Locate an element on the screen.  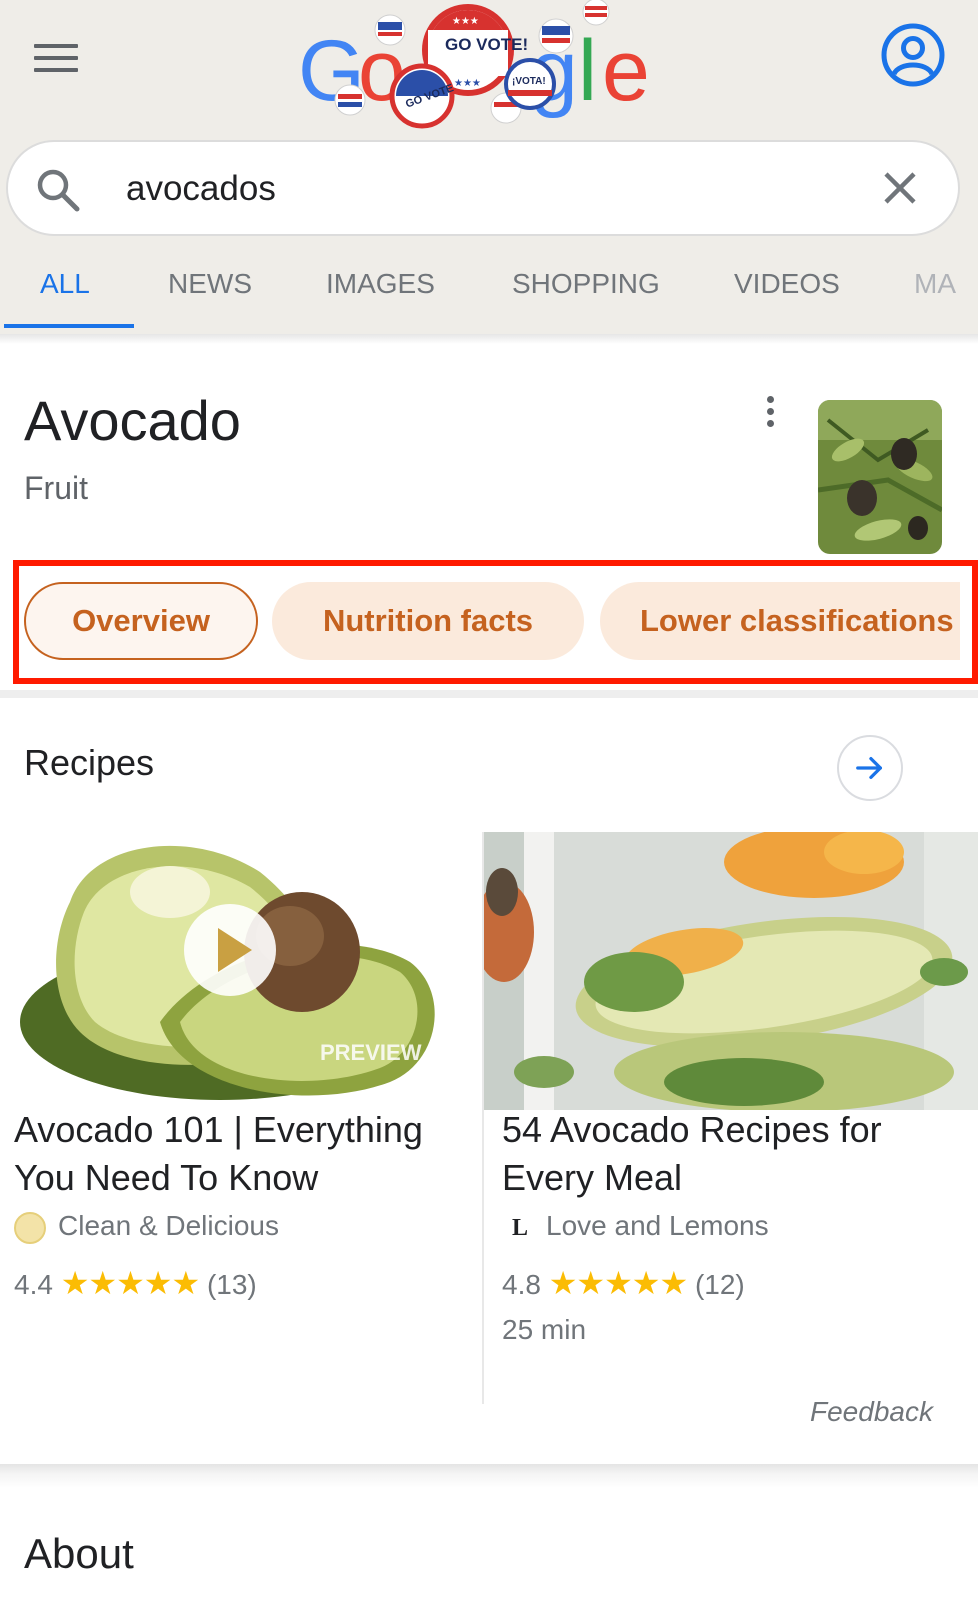
rating-value: 4.4 is located at coordinates (33, 1284).